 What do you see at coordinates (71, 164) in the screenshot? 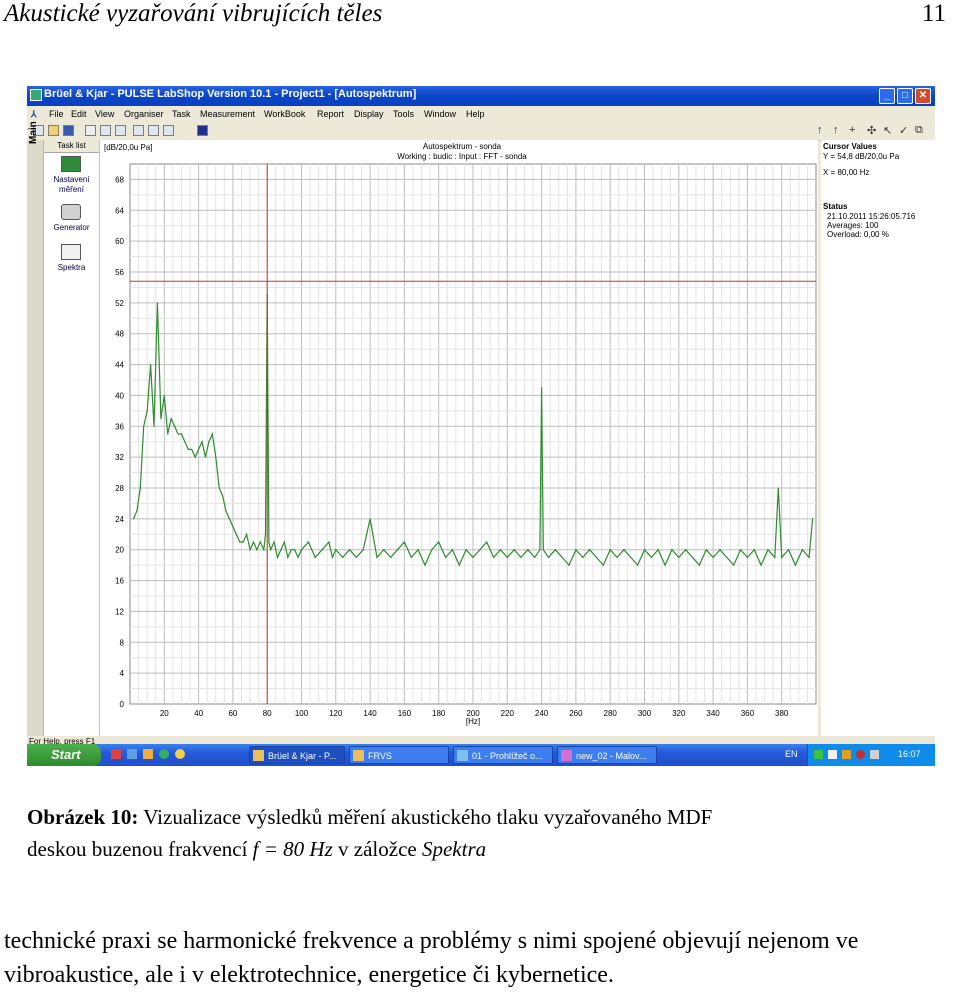
I see `nastaveni-mereni-icon` at bounding box center [71, 164].